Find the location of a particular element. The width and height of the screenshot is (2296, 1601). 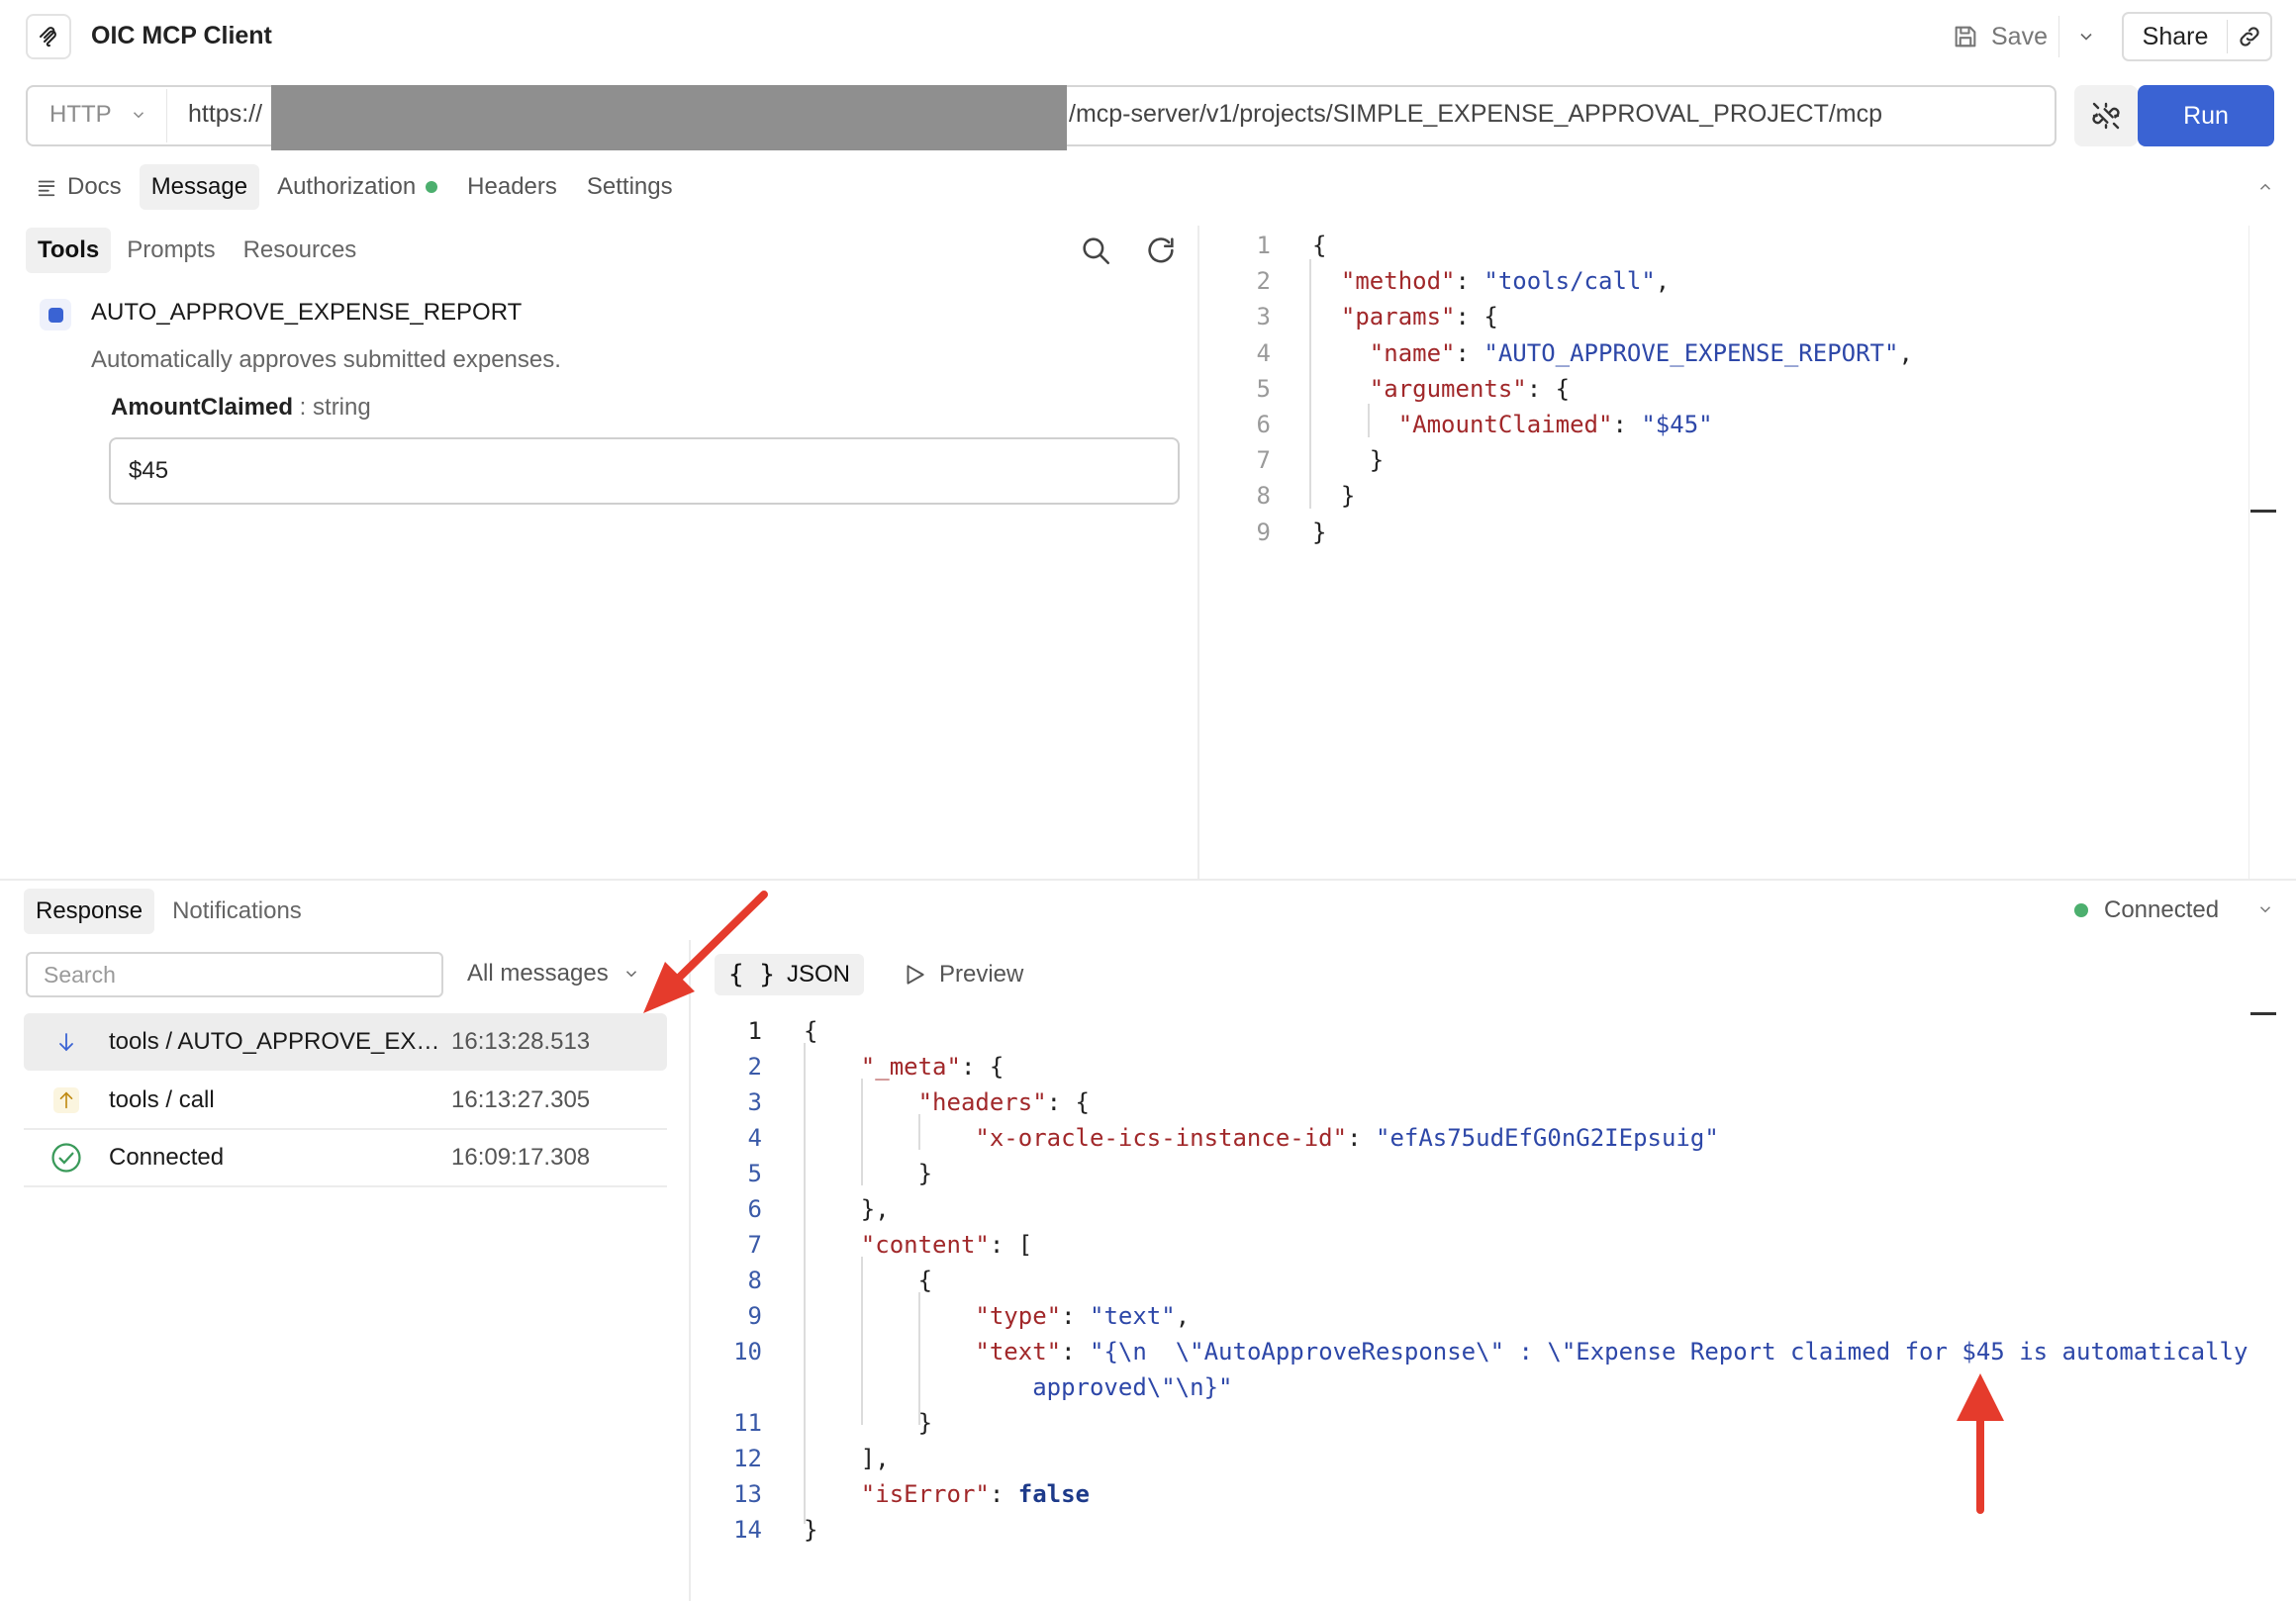

tab-message: Message is located at coordinates (199, 187).